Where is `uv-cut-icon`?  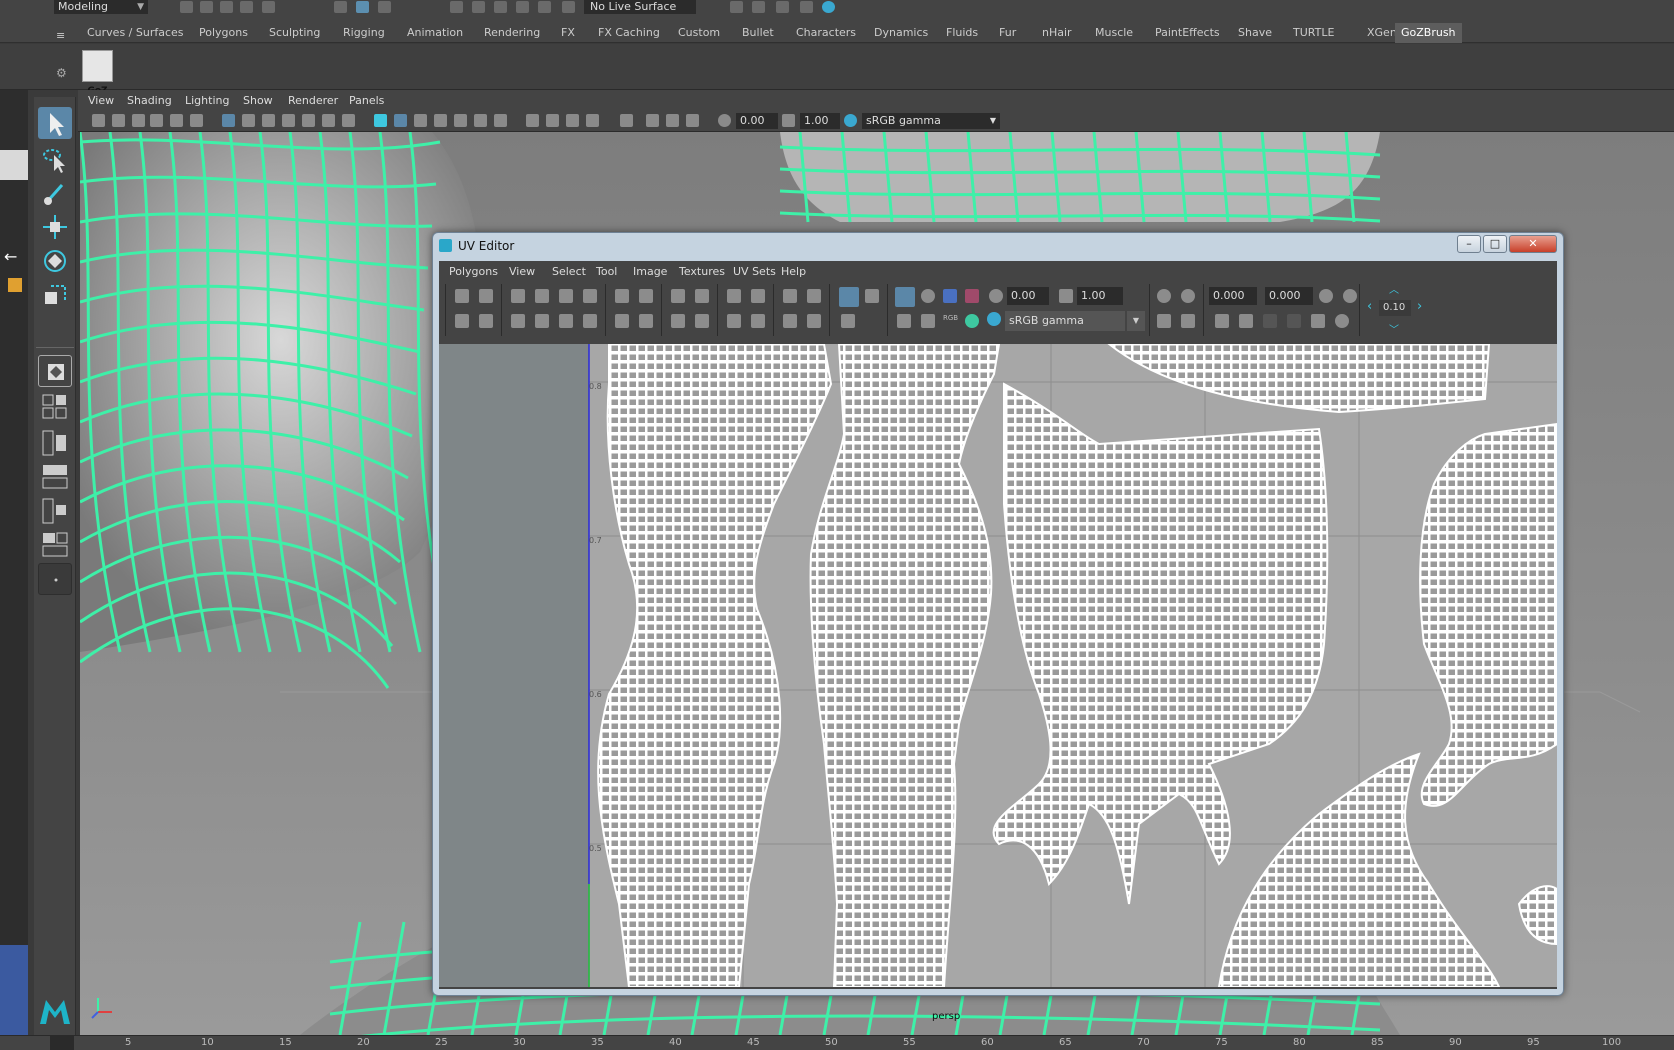
uv-cut-icon is located at coordinates (518, 296).